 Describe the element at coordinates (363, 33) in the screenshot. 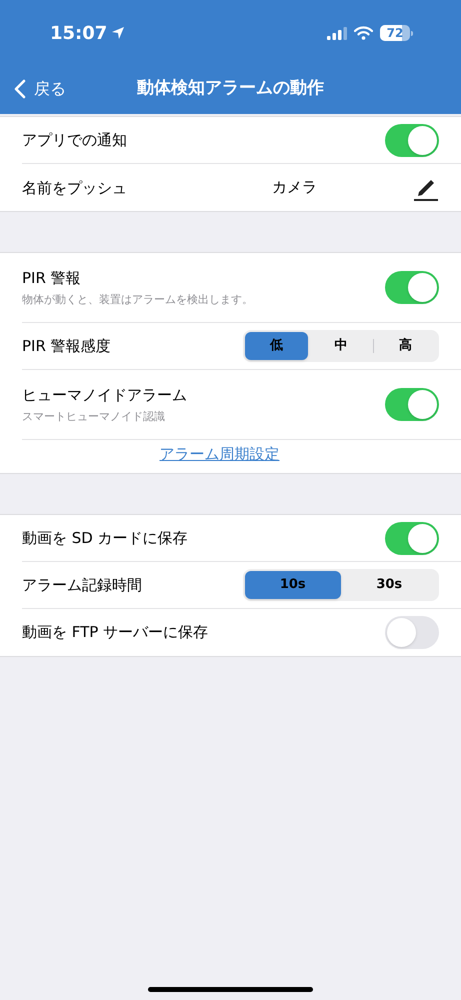

I see `wifi-icon` at that location.